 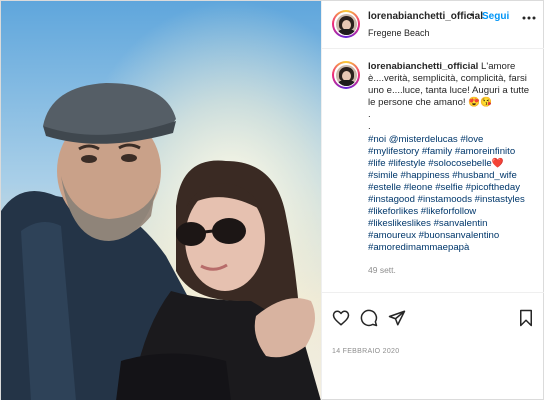 I want to click on caption-avatar, so click(x=346, y=75).